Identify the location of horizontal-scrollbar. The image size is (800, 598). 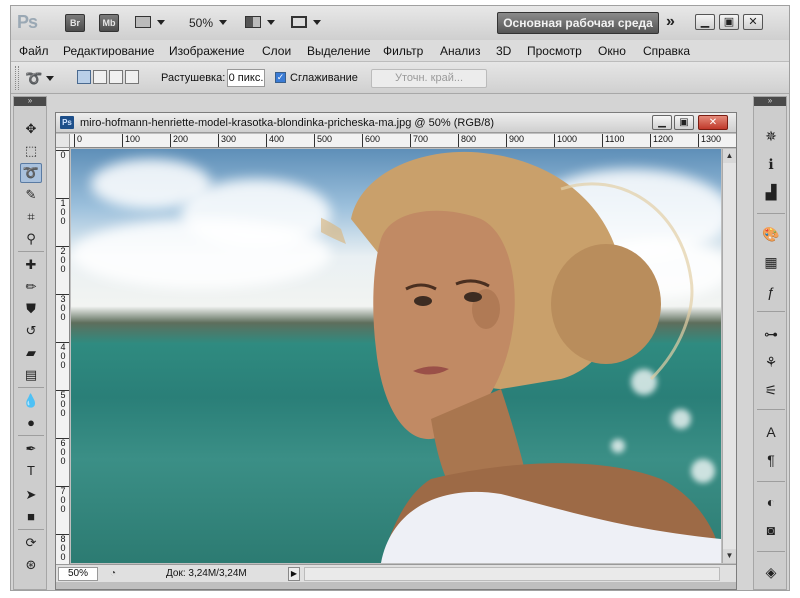
(512, 574).